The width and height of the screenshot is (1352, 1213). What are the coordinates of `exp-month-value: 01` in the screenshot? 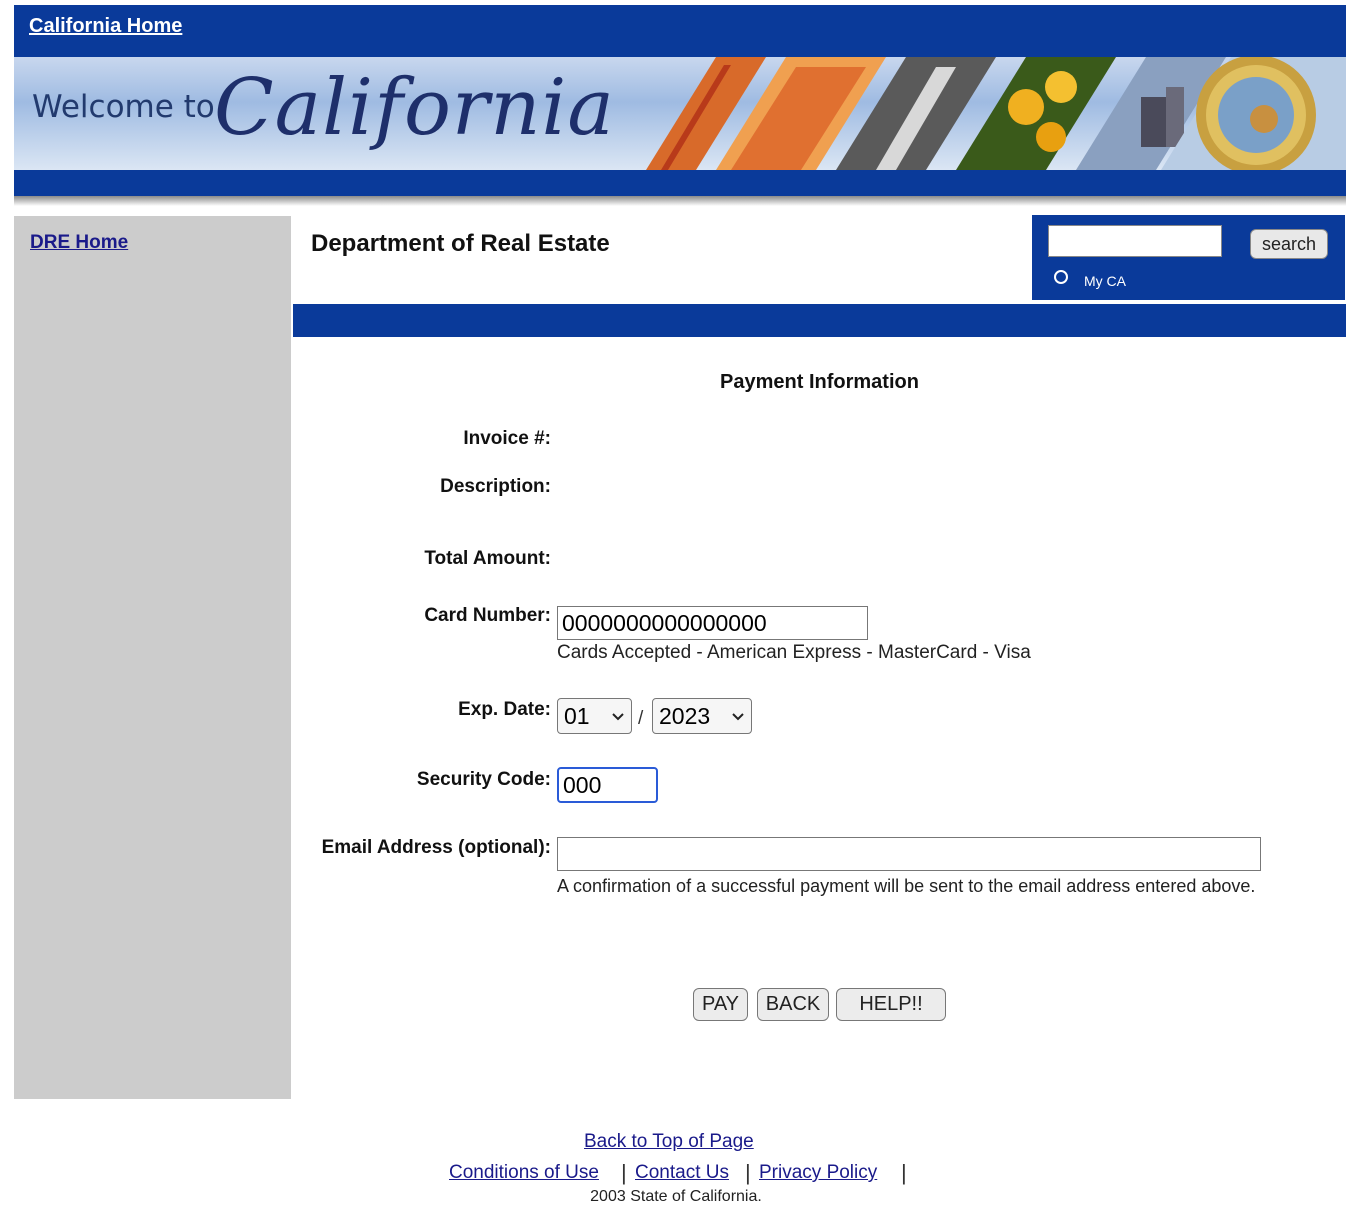 It's located at (577, 715).